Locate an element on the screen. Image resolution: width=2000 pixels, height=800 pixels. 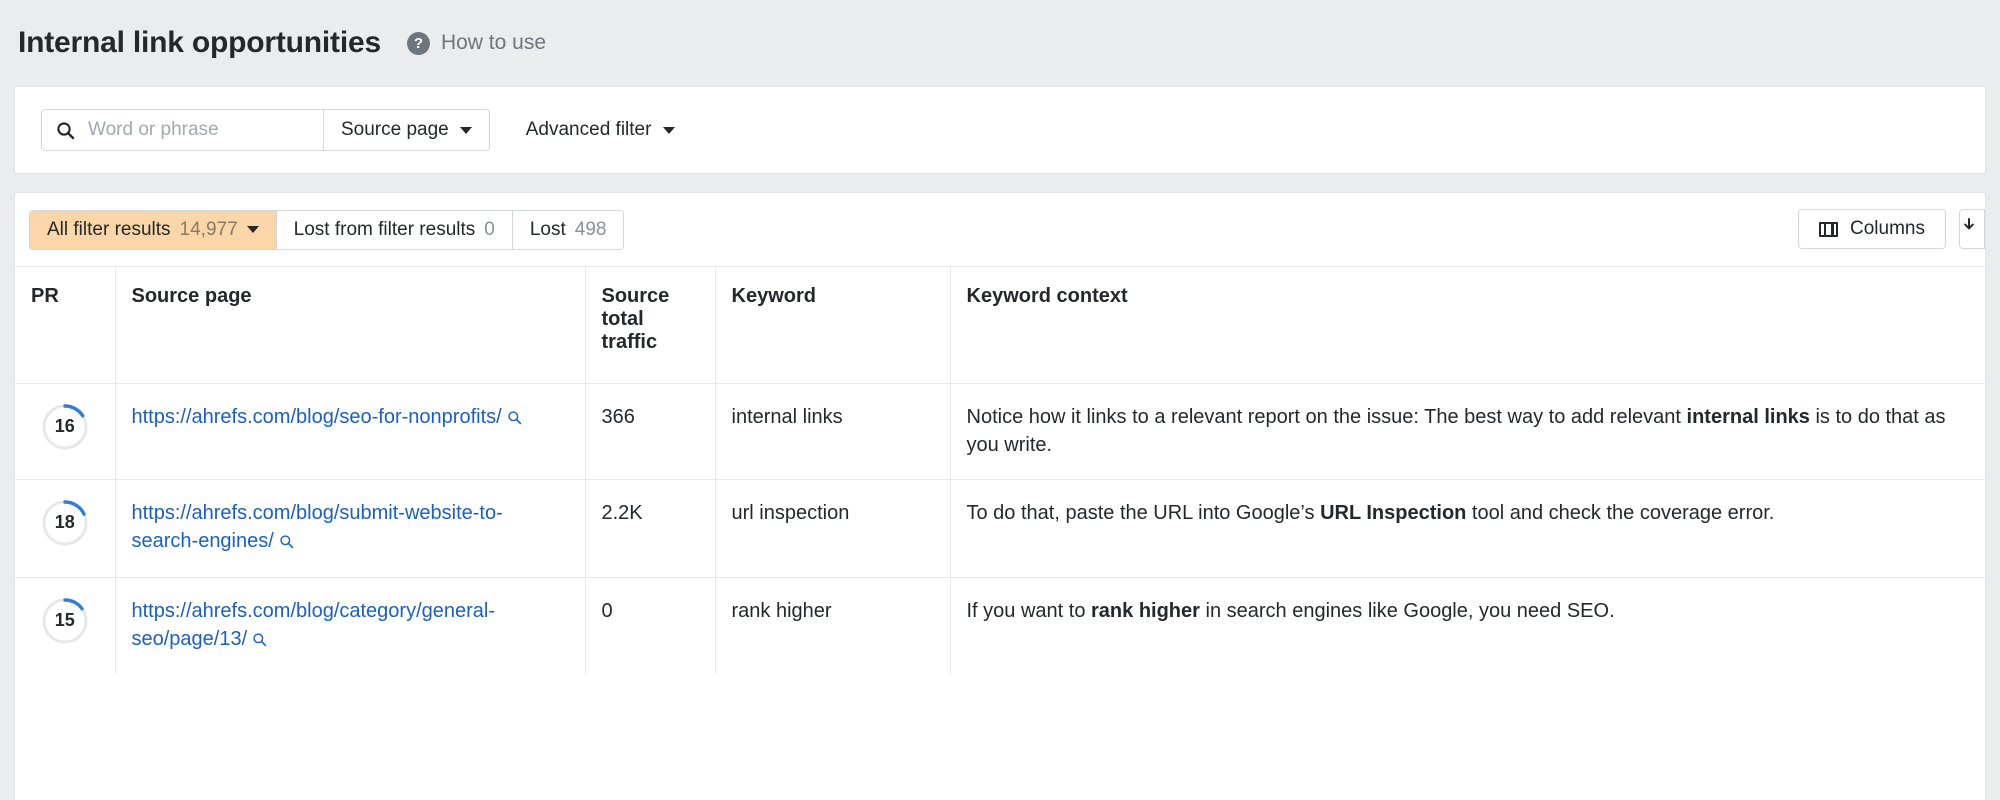
tab-all-filter-results: All filter results 14,977 is located at coordinates (153, 229).